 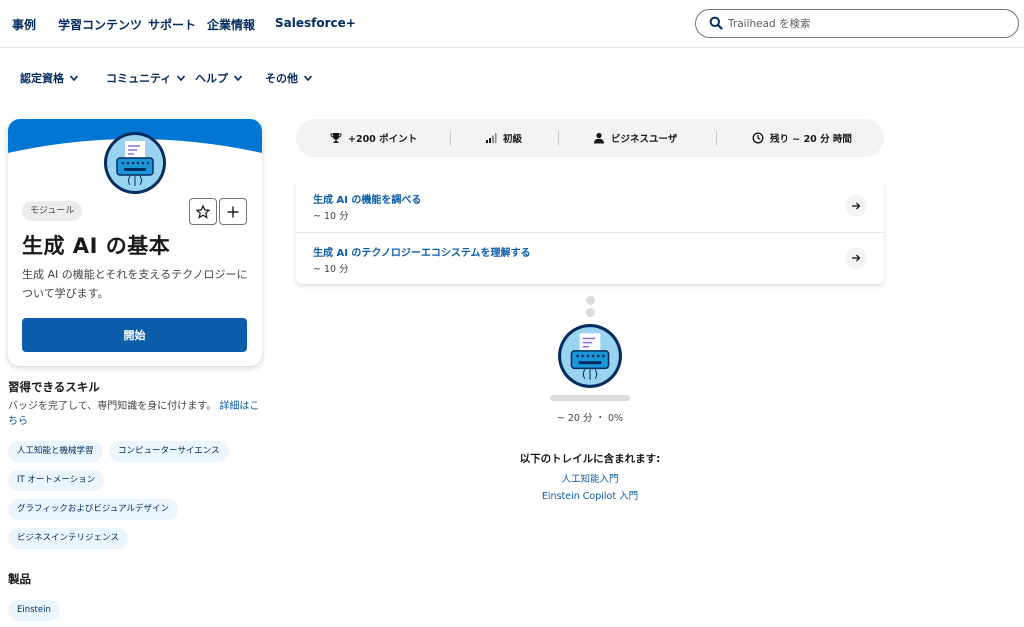 What do you see at coordinates (68, 538) in the screenshot?
I see `skill-pill: ビジネスインテリジェンス` at bounding box center [68, 538].